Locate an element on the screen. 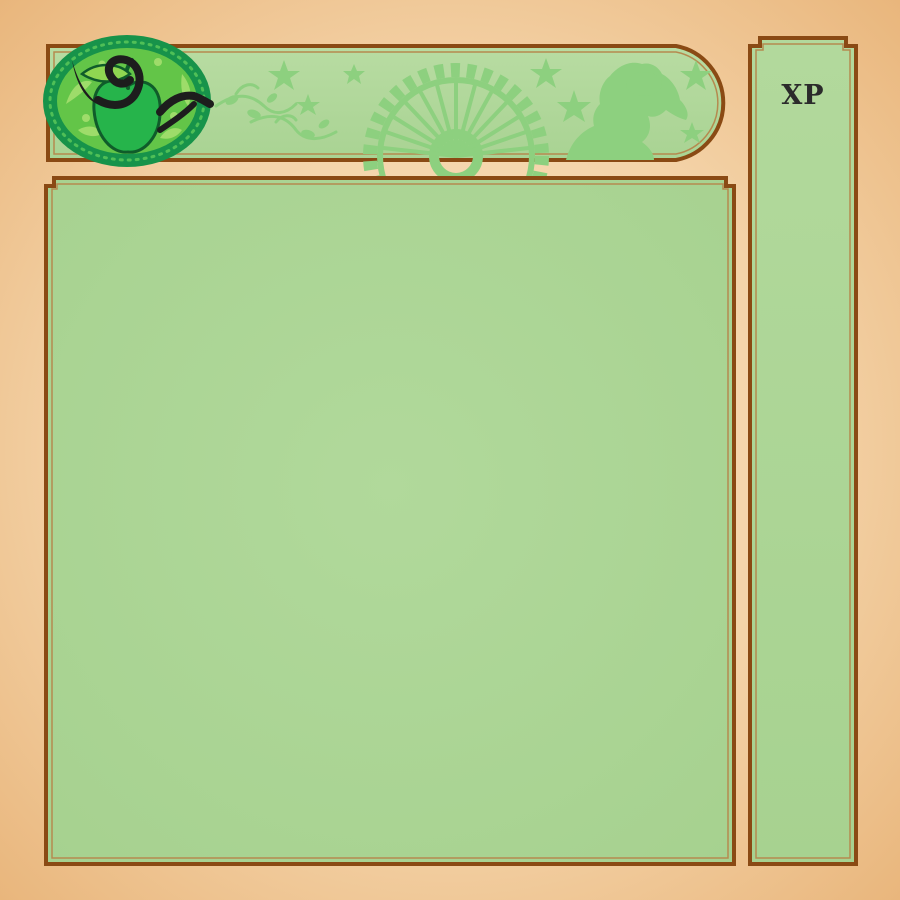 The height and width of the screenshot is (900, 900). xp-panel: XP is located at coordinates (803, 451).